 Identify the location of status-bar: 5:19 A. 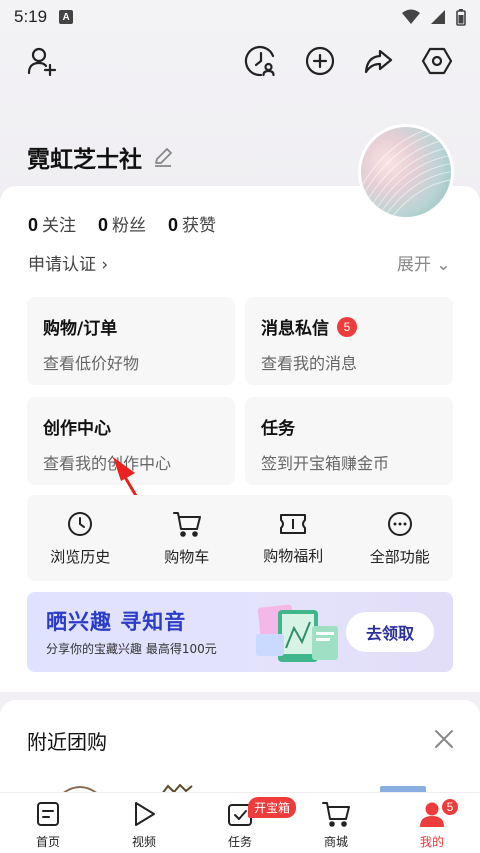
(240, 17).